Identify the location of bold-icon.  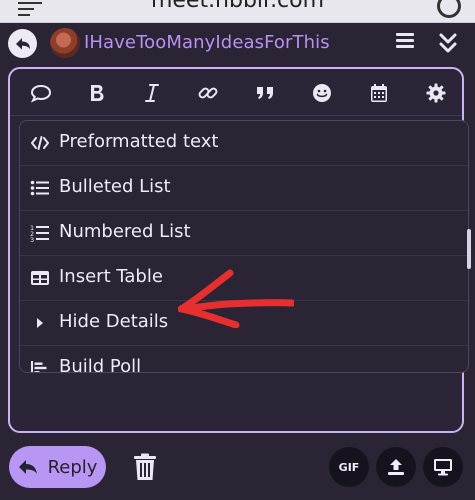
(97, 93).